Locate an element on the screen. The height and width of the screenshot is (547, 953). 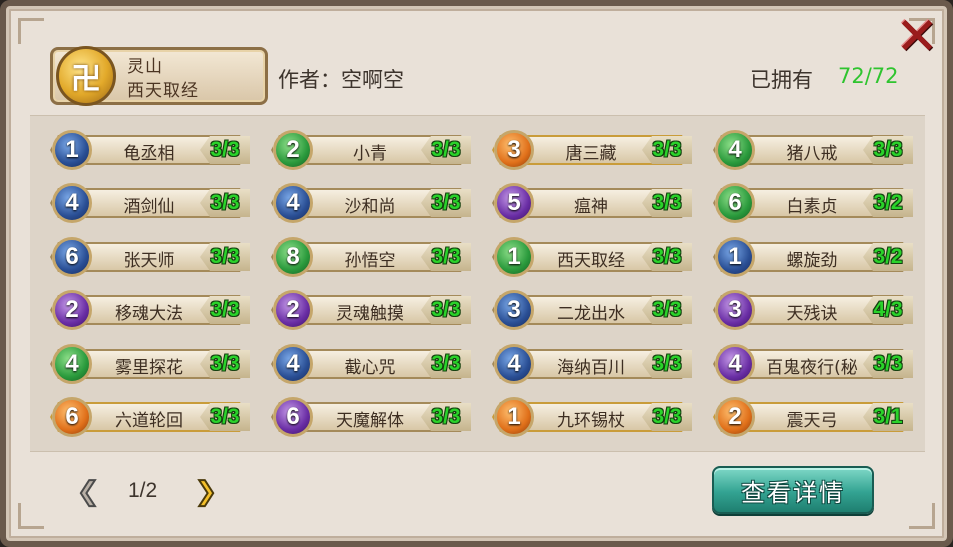
card-item: 4 截心咒 3/3 is located at coordinates (370, 364).